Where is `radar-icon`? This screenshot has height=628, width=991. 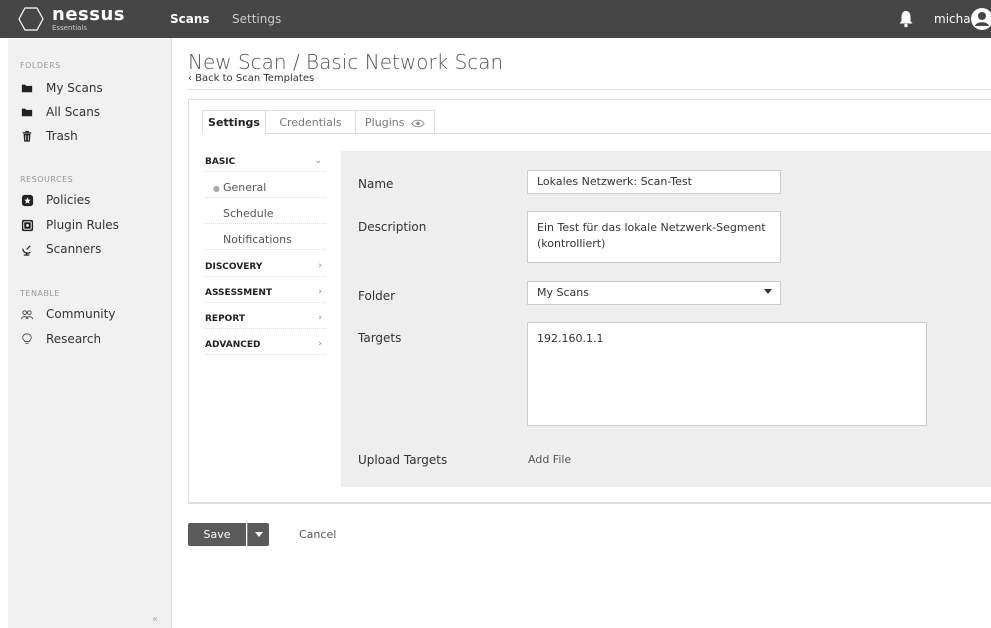 radar-icon is located at coordinates (27, 249).